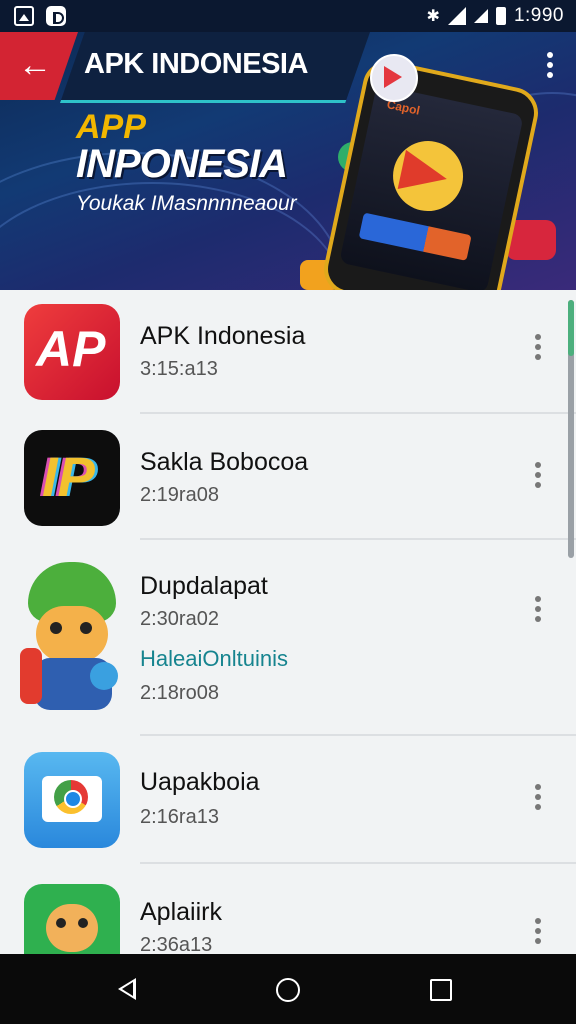 Image resolution: width=576 pixels, height=1024 pixels. I want to click on bird-logo-icon, so click(428, 176).